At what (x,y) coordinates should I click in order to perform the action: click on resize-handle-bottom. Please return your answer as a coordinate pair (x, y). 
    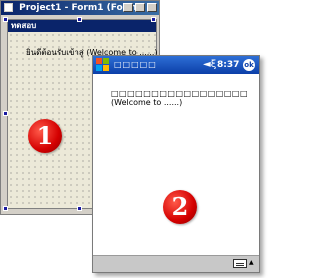
    Looking at the image, I should click on (79, 208).